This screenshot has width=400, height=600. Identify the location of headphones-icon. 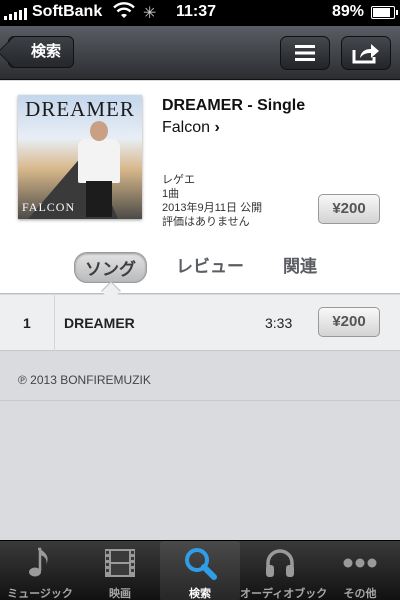
(280, 563).